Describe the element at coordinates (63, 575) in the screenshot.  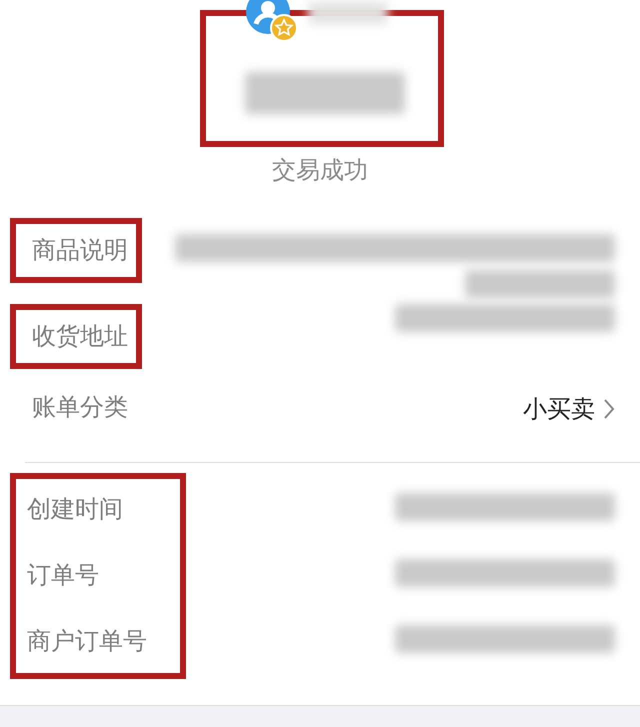
I see `field-label: 订单号` at that location.